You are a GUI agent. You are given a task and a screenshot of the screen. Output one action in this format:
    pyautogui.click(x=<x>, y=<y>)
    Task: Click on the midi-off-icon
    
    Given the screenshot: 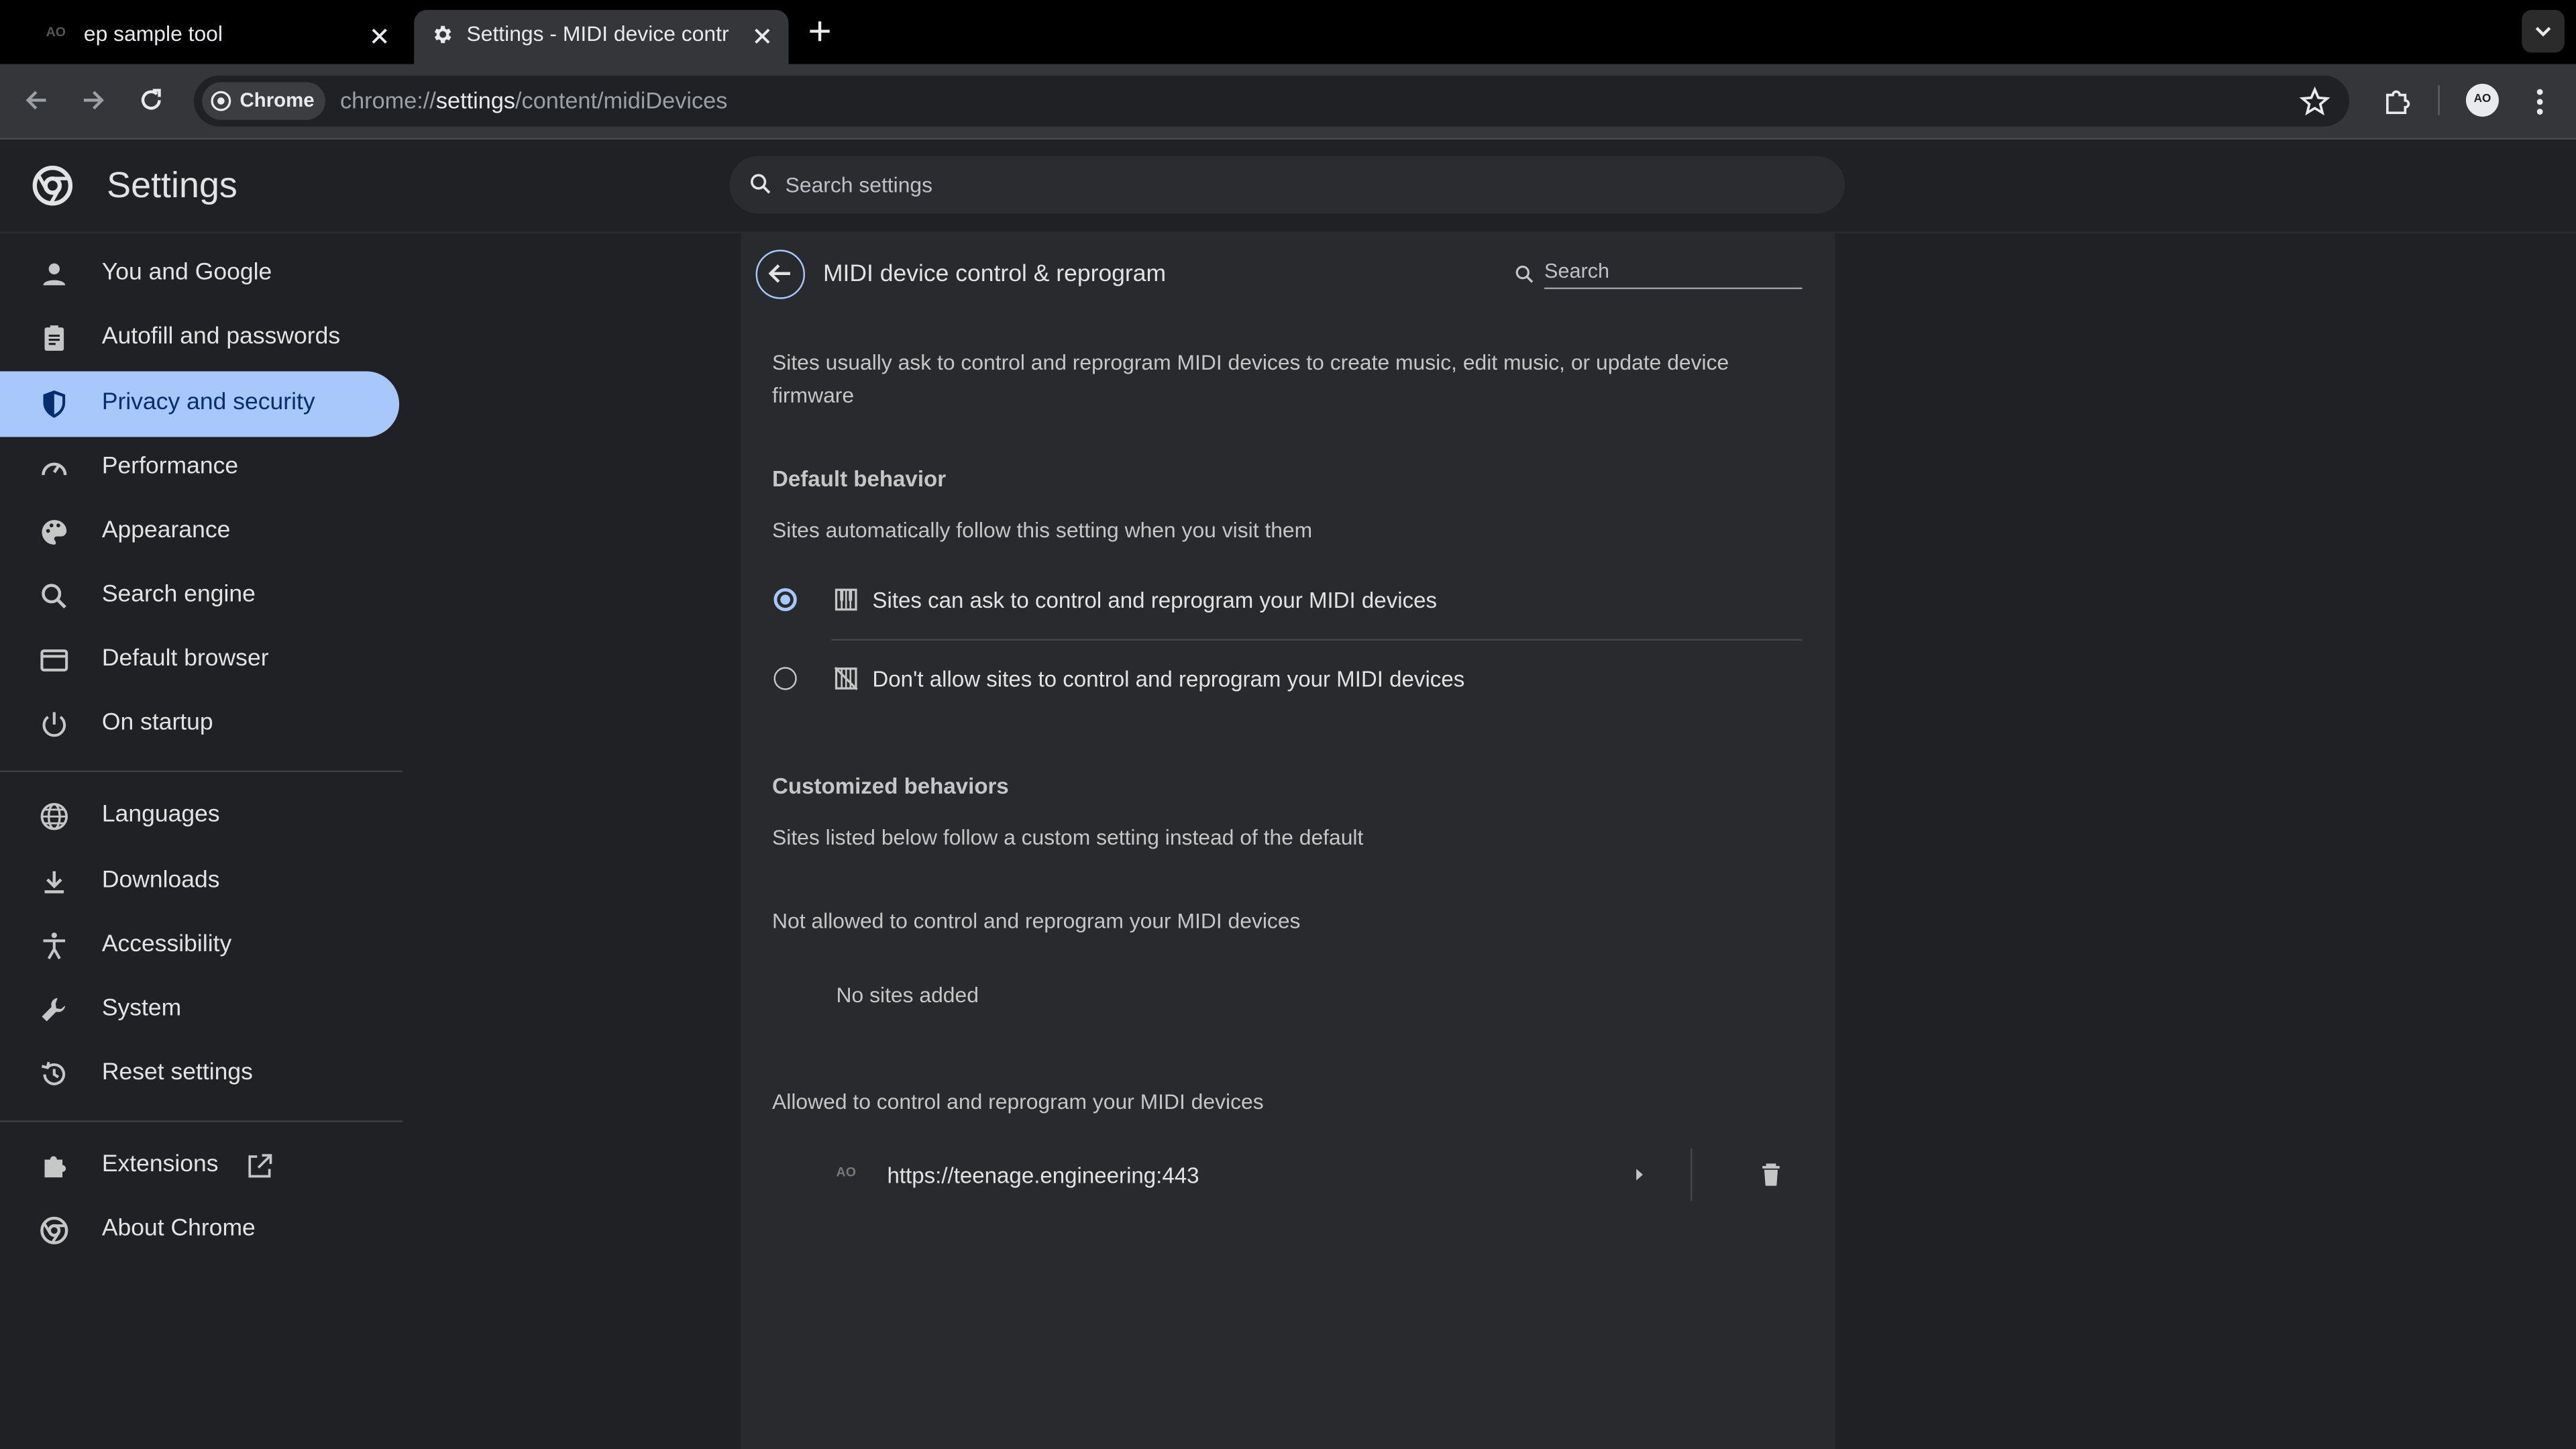 What is the action you would take?
    pyautogui.click(x=846, y=678)
    